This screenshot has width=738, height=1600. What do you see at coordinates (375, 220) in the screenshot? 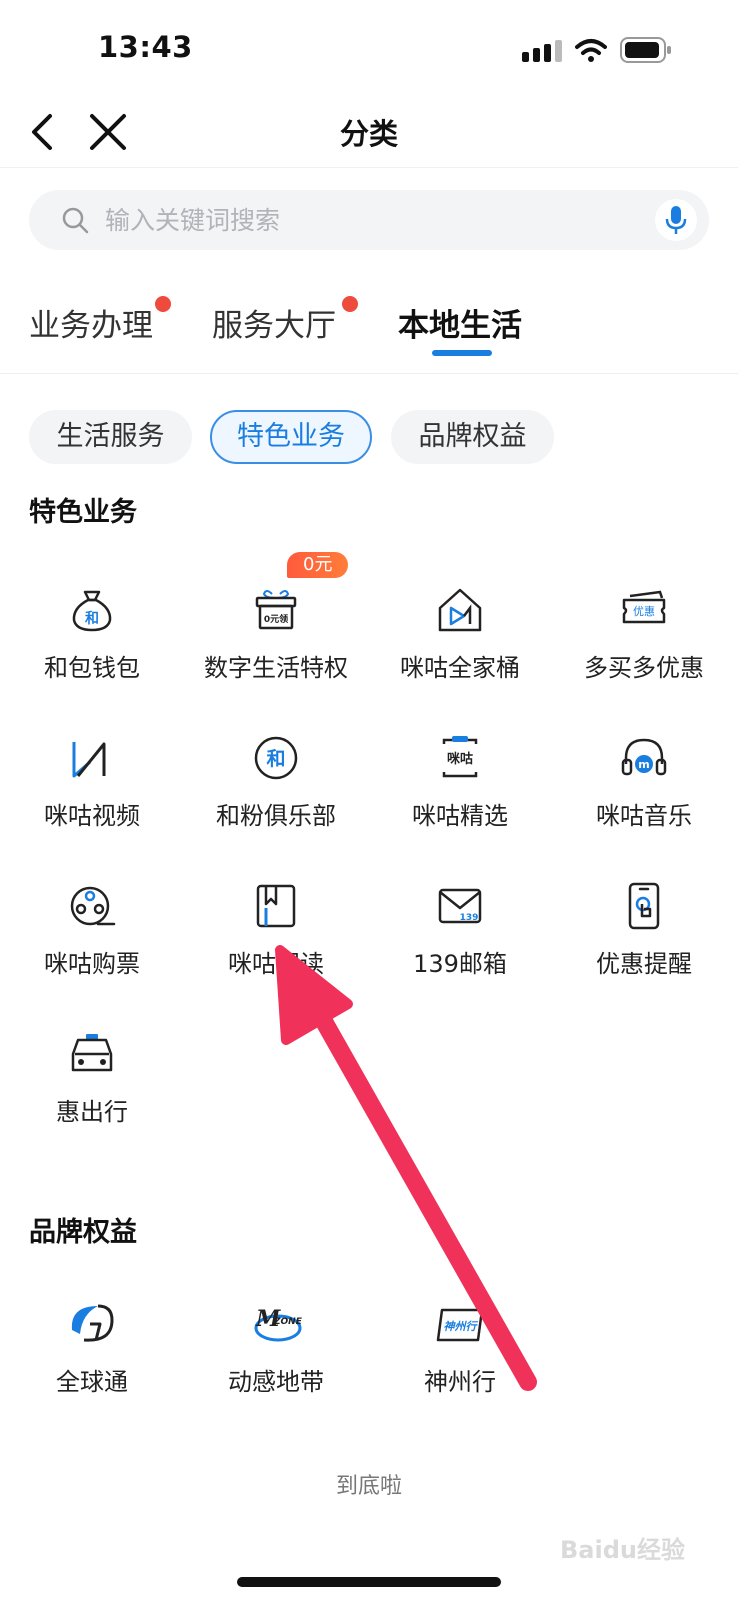
I see `search-input` at bounding box center [375, 220].